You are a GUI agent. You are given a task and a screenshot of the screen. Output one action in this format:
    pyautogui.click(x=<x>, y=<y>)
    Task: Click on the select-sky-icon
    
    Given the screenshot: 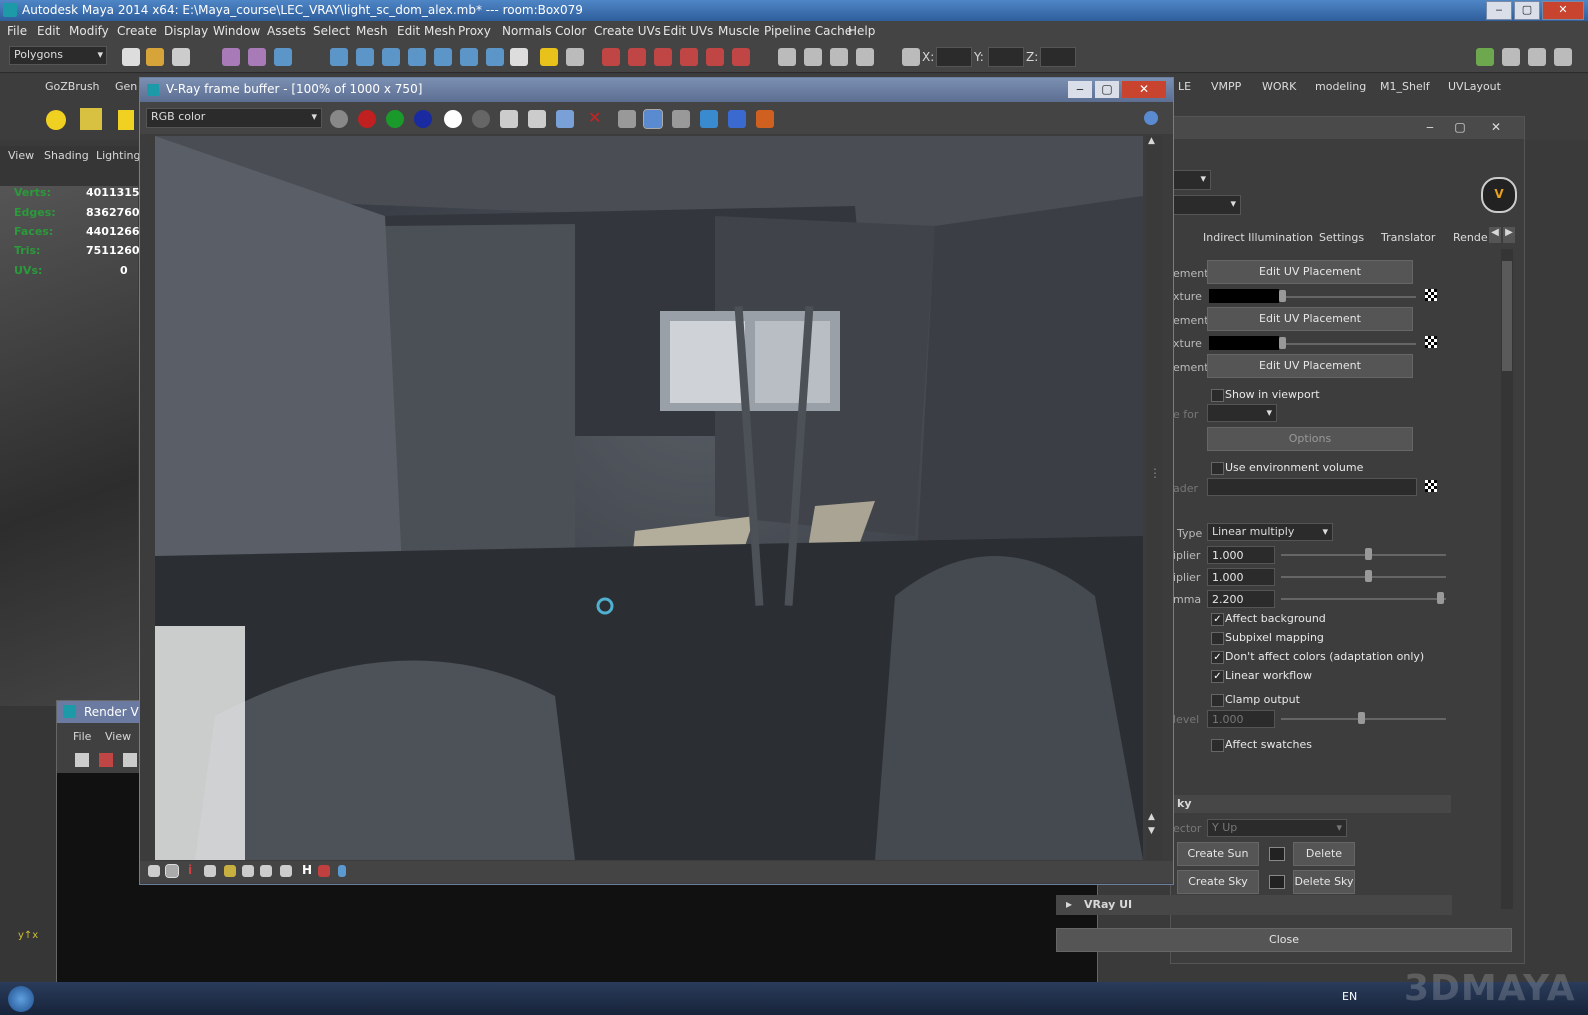 What is the action you would take?
    pyautogui.click(x=1277, y=882)
    